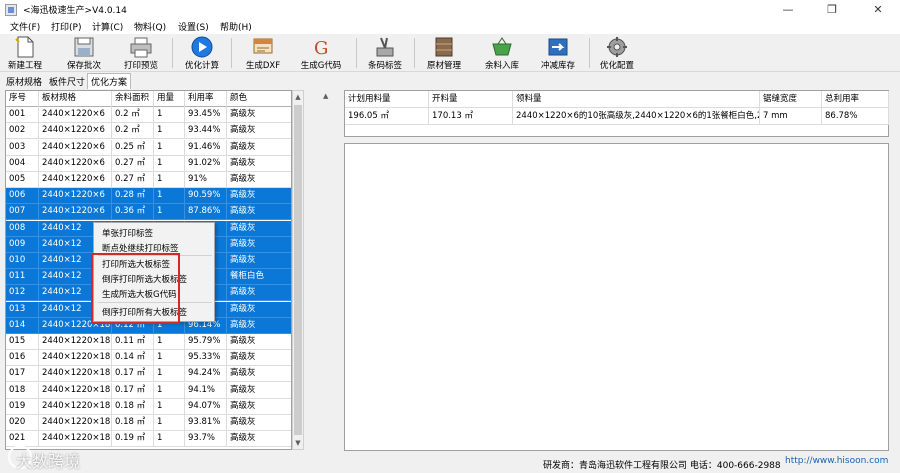 The height and width of the screenshot is (473, 900). I want to click on menu-bar: 文件(F) 打印(P) 计算(C) 物料(Q) 设置(S) 帮助(H), so click(450, 26).